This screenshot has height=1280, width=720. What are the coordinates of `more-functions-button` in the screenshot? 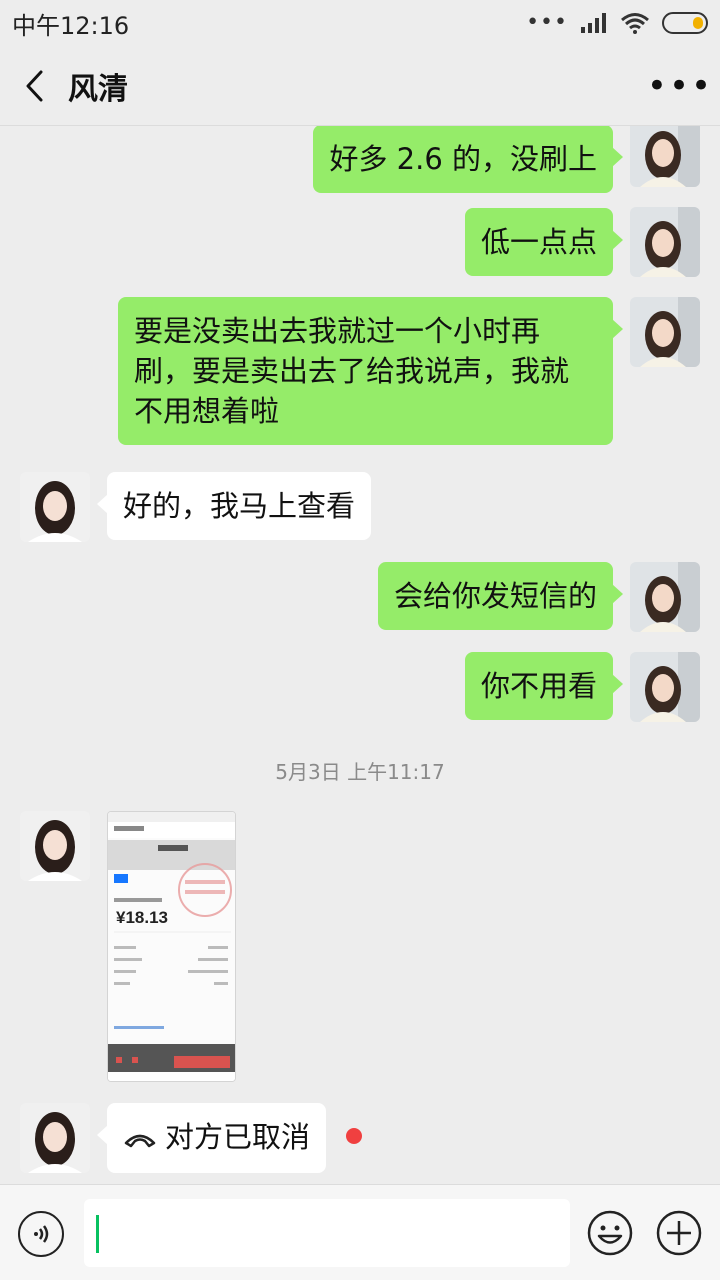 It's located at (679, 1233).